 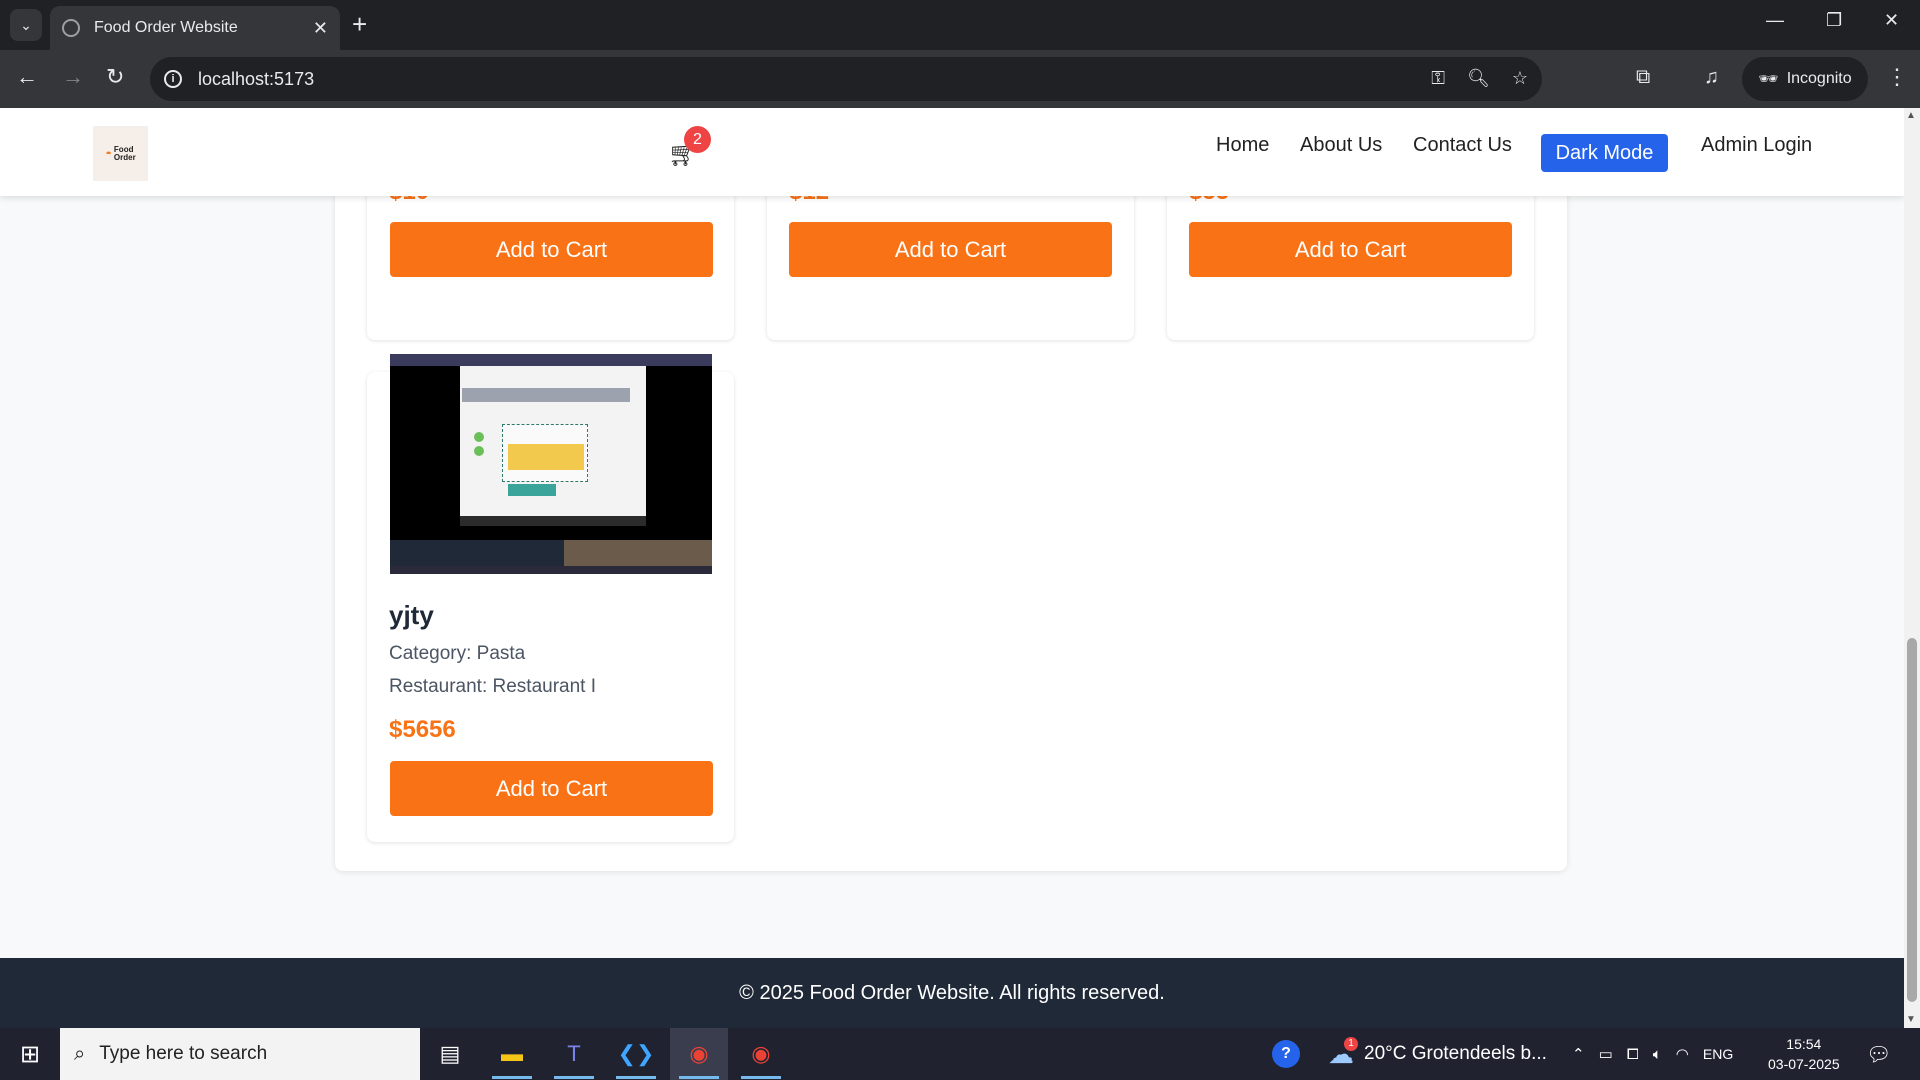 What do you see at coordinates (1242, 145) in the screenshot?
I see `nav-home-link: Home` at bounding box center [1242, 145].